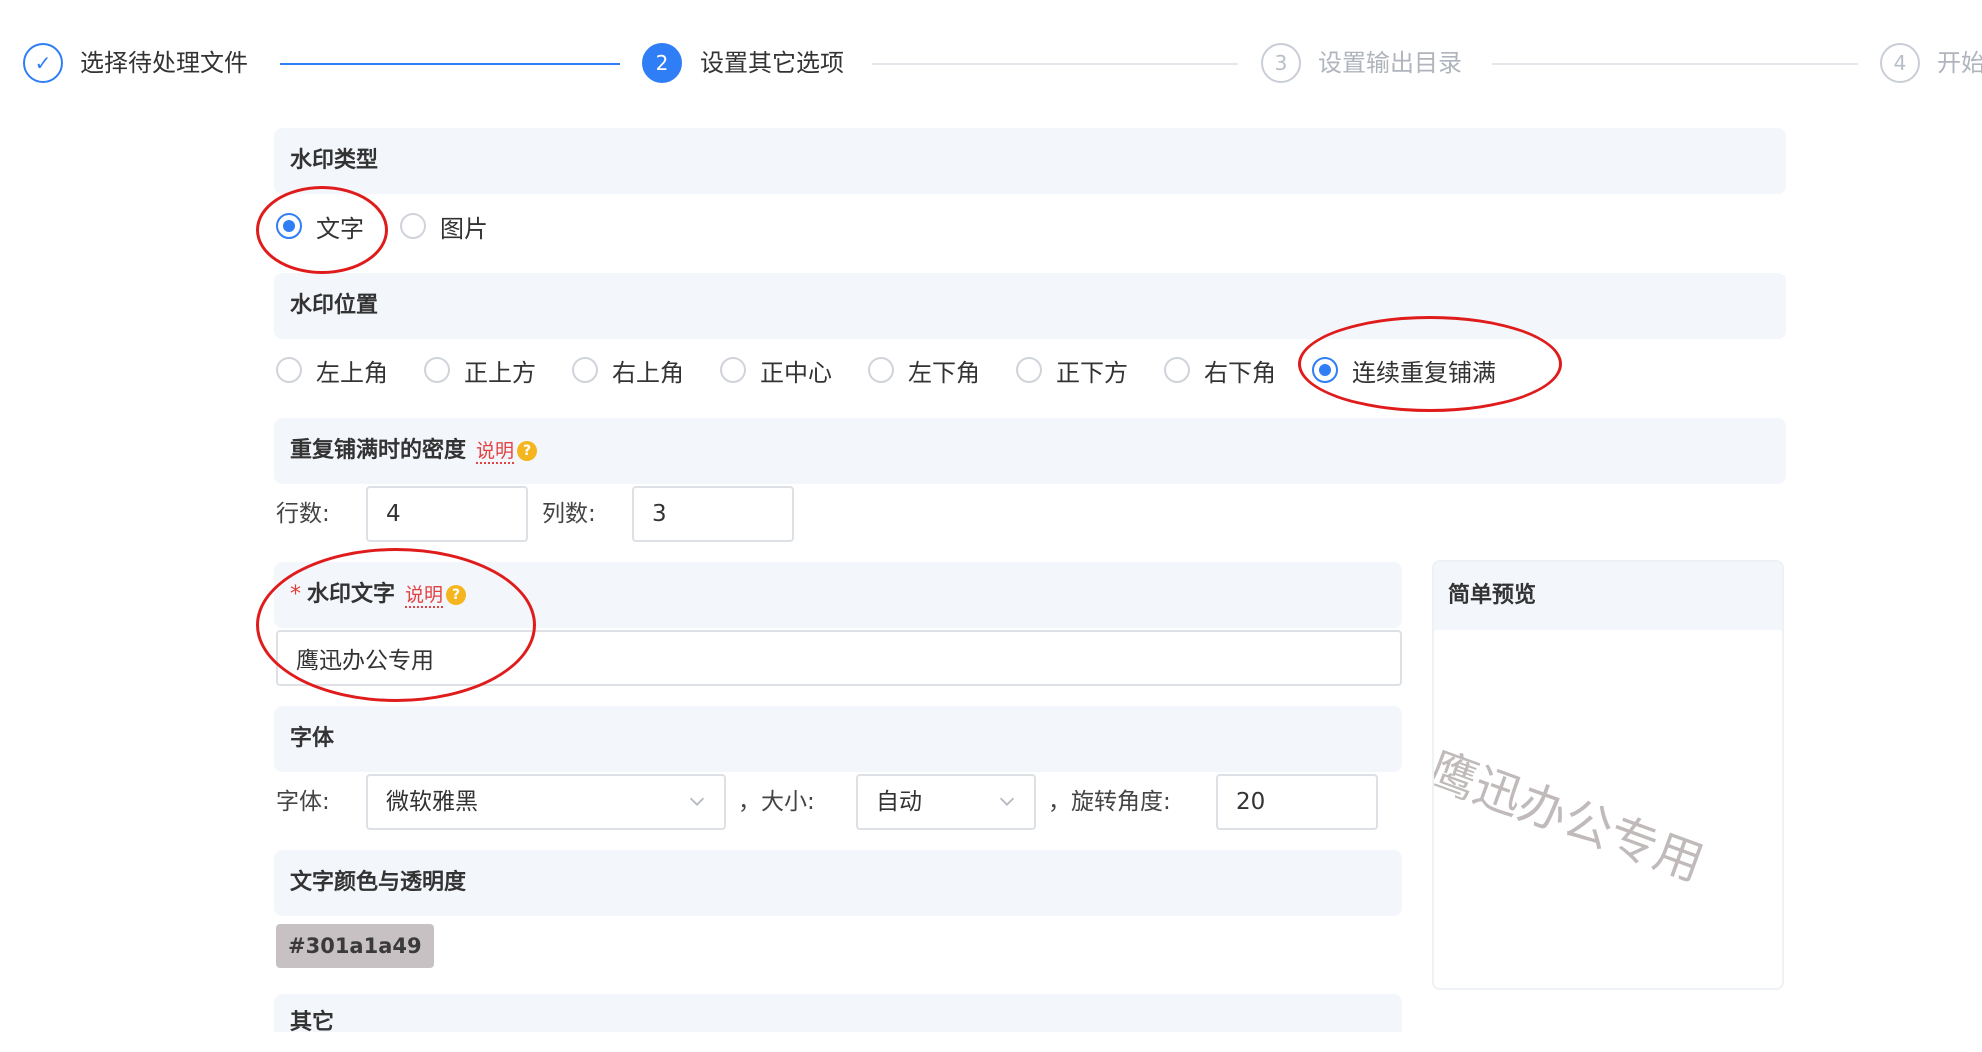  What do you see at coordinates (378, 882) in the screenshot?
I see `color-title: 文字颜色与透明度` at bounding box center [378, 882].